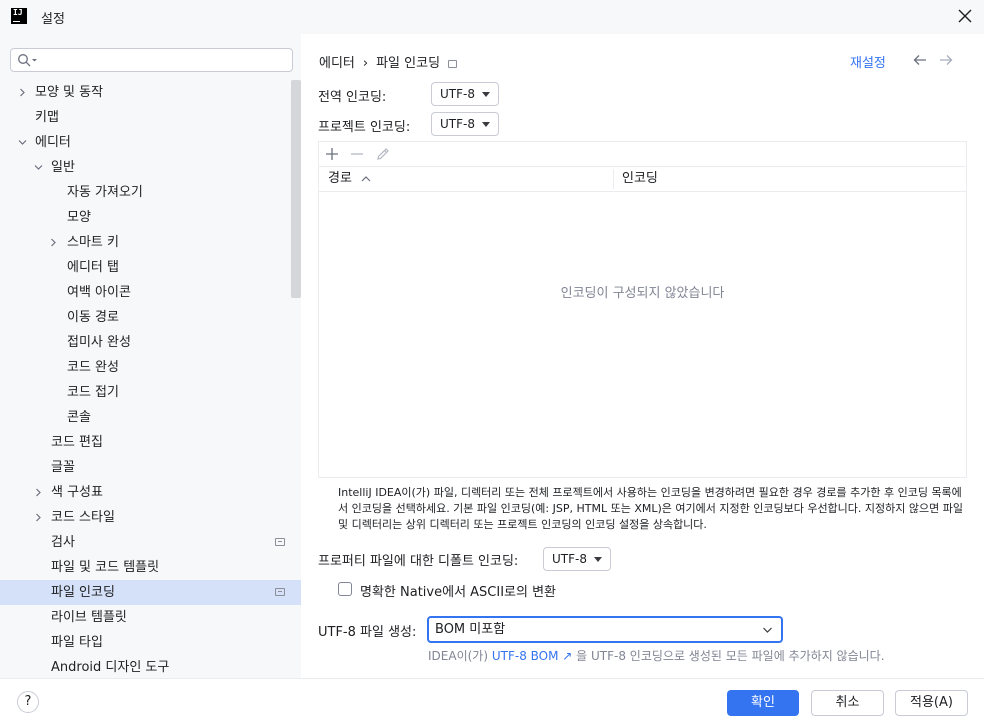 The image size is (984, 722). Describe the element at coordinates (150, 642) in the screenshot. I see `sidebar-item: 파일 타입` at that location.